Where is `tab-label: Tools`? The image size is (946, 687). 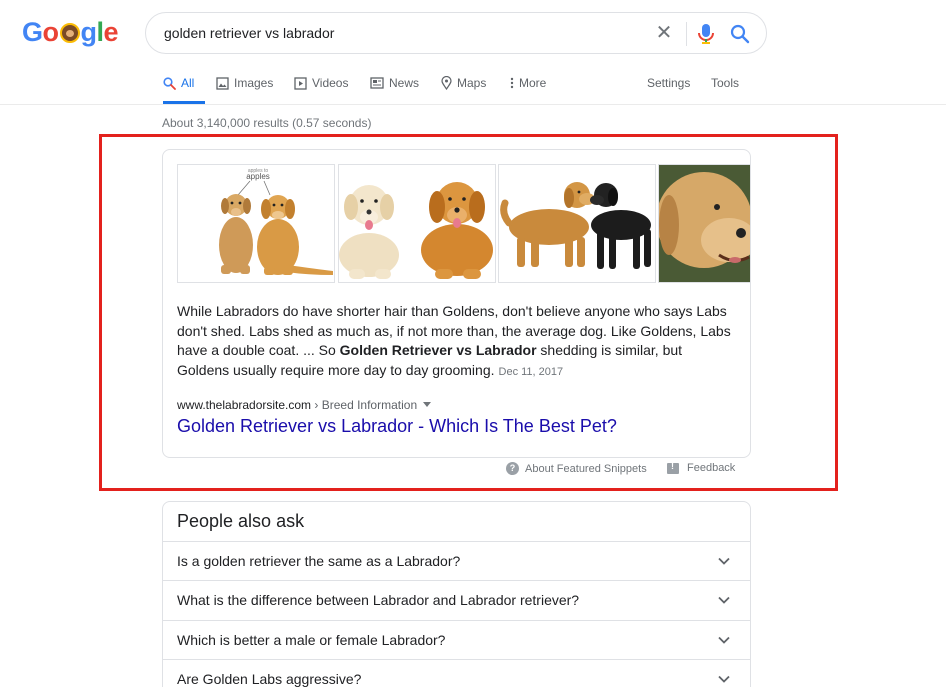
tab-label: Tools is located at coordinates (725, 83).